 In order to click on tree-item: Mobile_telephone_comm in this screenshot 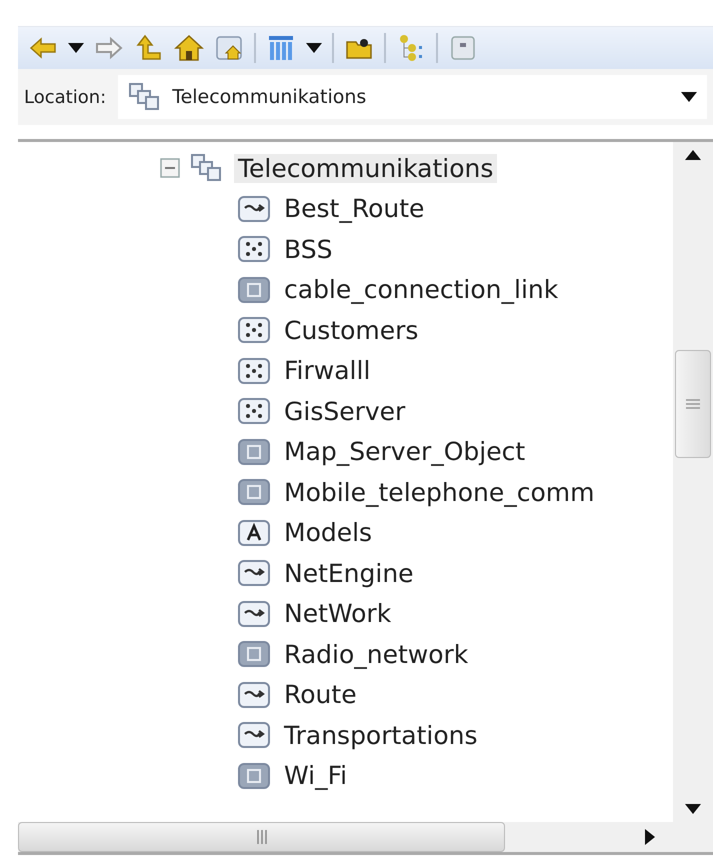, I will do `click(439, 492)`.